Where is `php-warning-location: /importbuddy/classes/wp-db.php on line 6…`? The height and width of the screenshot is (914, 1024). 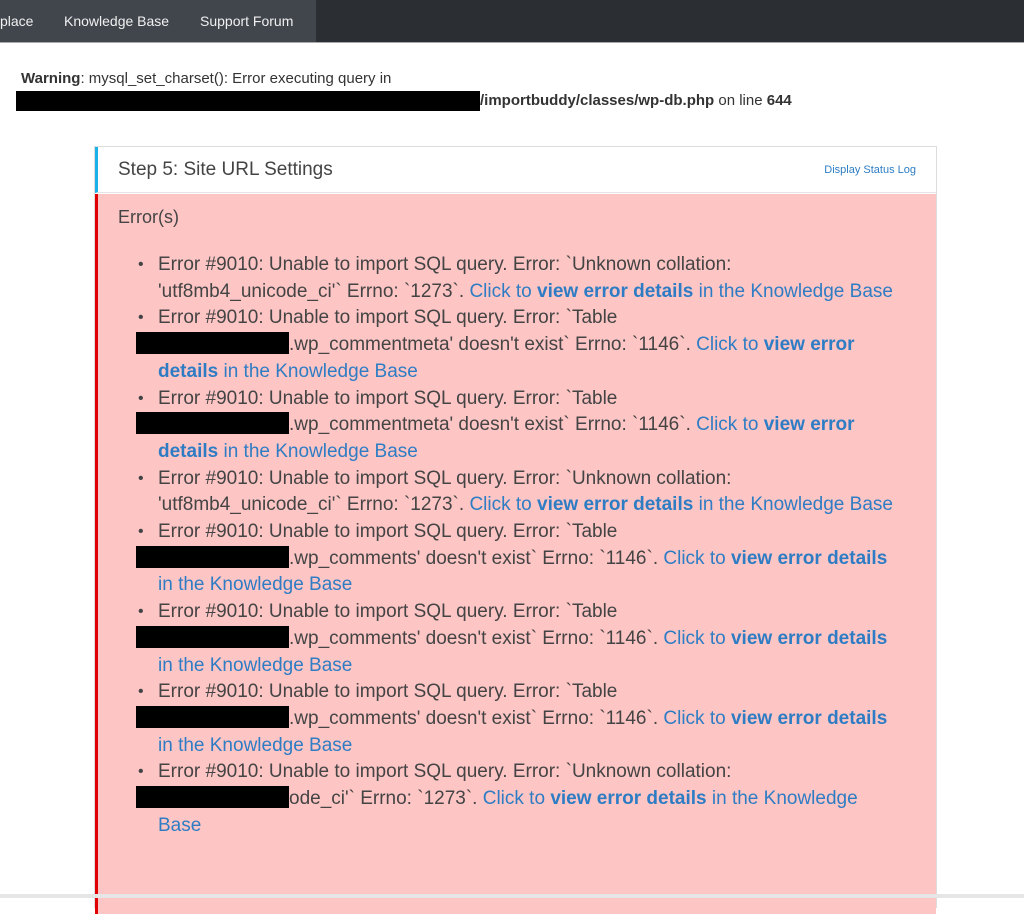
php-warning-location: /importbuddy/classes/wp-db.php on line 6… is located at coordinates (404, 101).